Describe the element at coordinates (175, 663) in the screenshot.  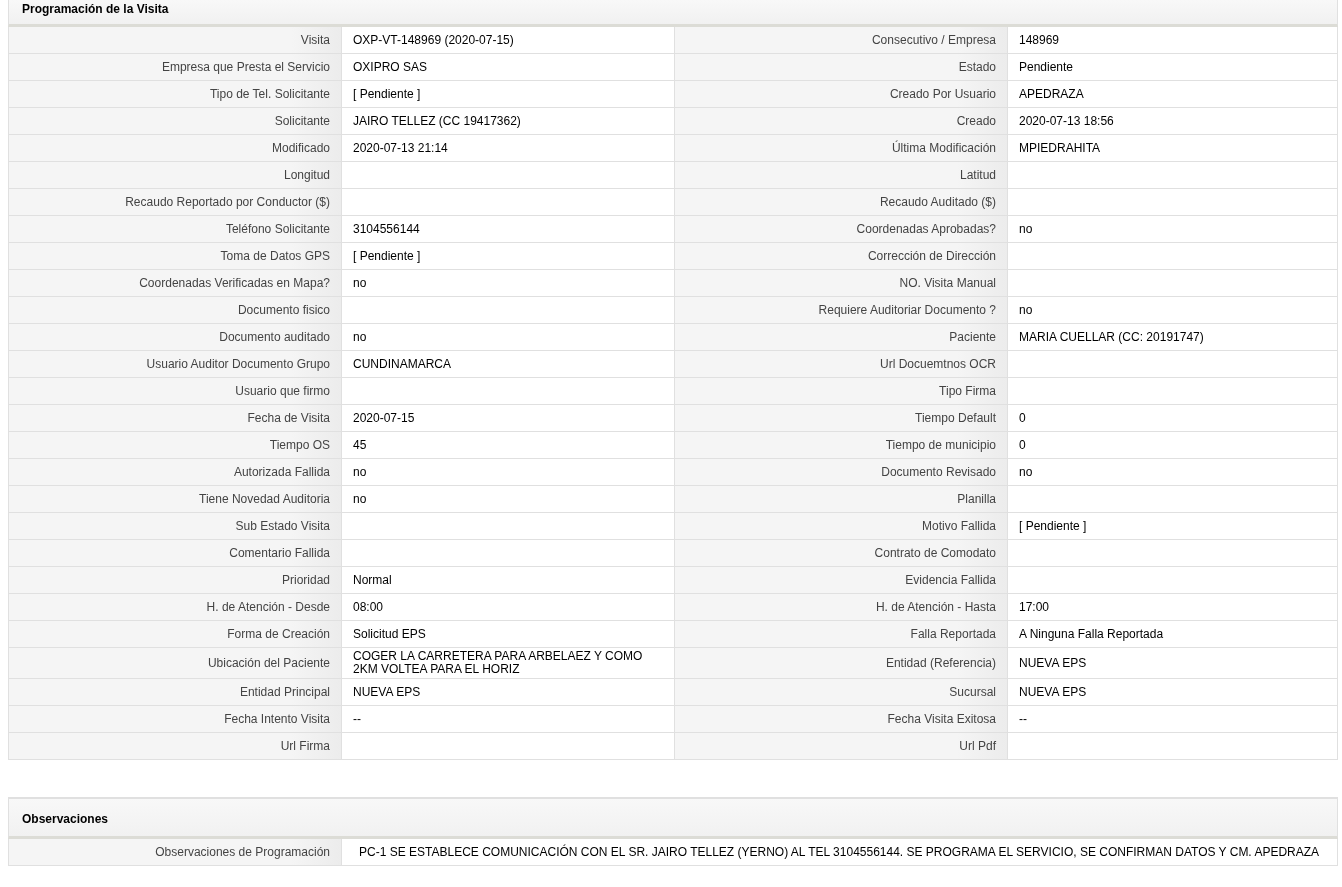
I see `field-label: Ubicación del Paciente` at that location.